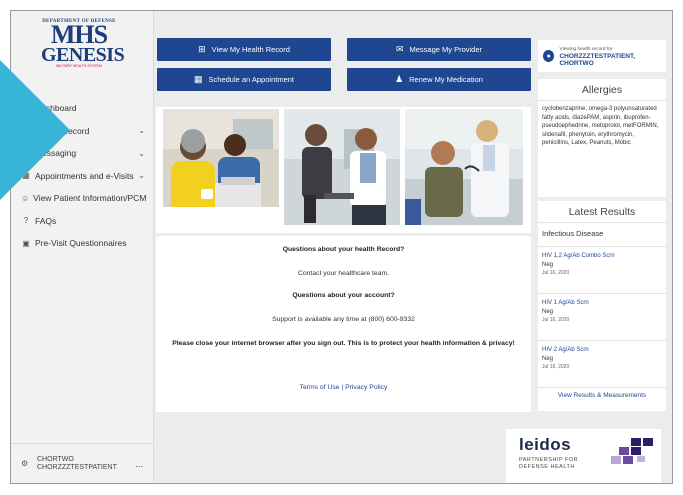 The height and width of the screenshot is (495, 683). I want to click on sidebar-item-questionnaires: ▣ Pre-Visit Questionnaires, so click(82, 243).